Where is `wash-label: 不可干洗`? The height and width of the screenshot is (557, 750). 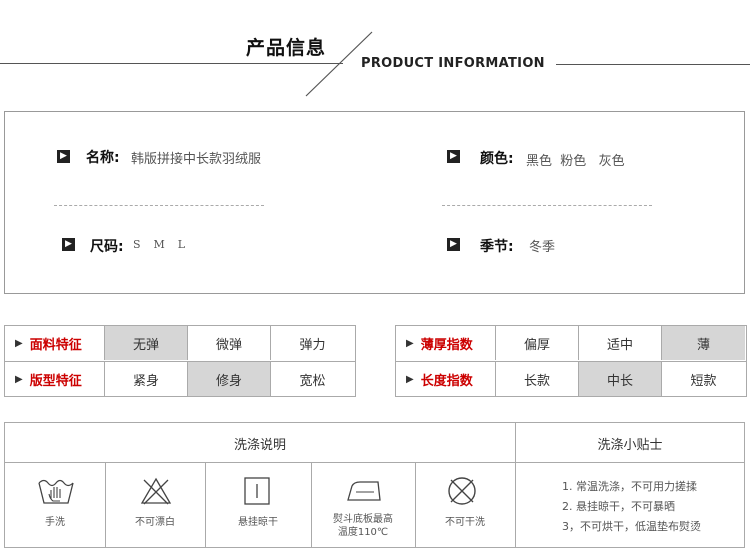 wash-label: 不可干洗 is located at coordinates (465, 522).